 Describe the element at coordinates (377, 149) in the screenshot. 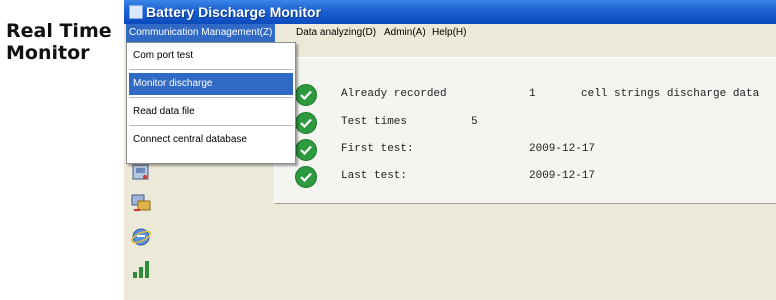

I see `status-label: First test:` at that location.